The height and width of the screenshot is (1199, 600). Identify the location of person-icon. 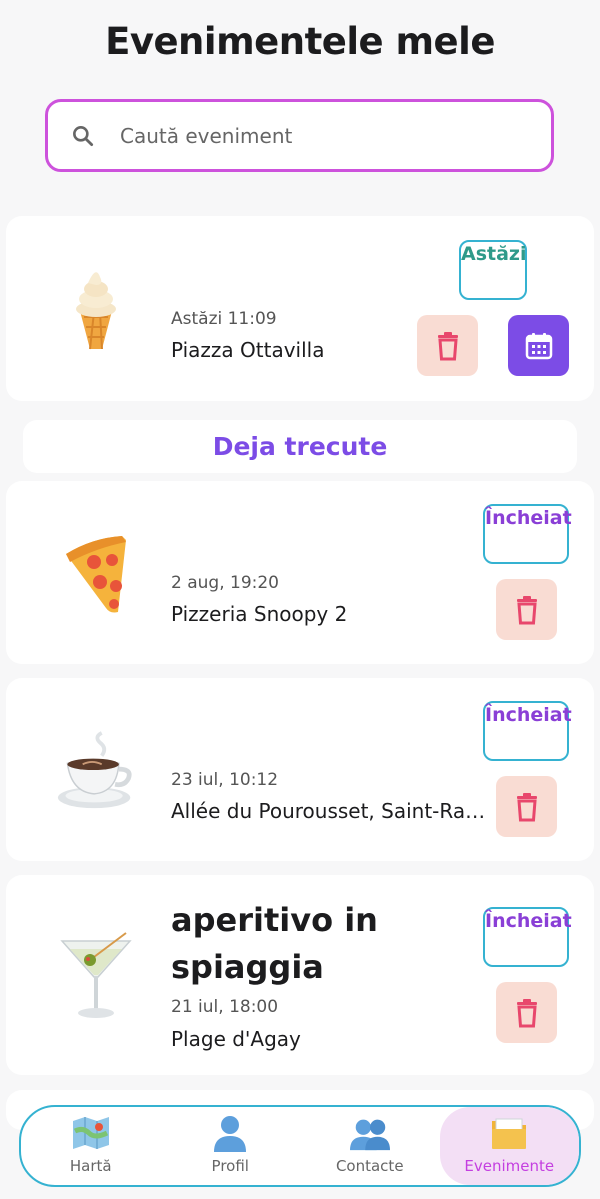
(230, 1133).